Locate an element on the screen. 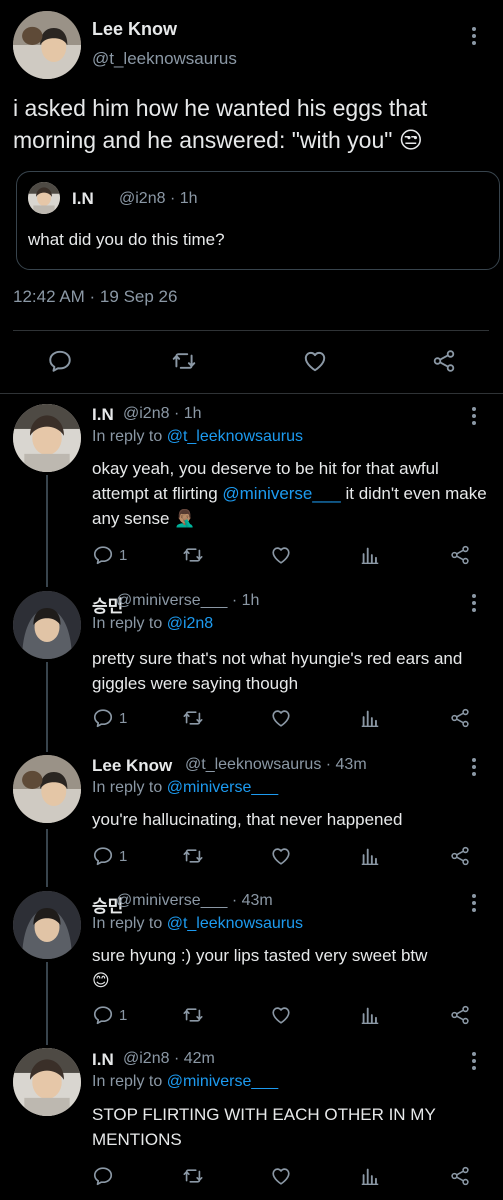  reply-to-link: @i2n8 is located at coordinates (190, 623).